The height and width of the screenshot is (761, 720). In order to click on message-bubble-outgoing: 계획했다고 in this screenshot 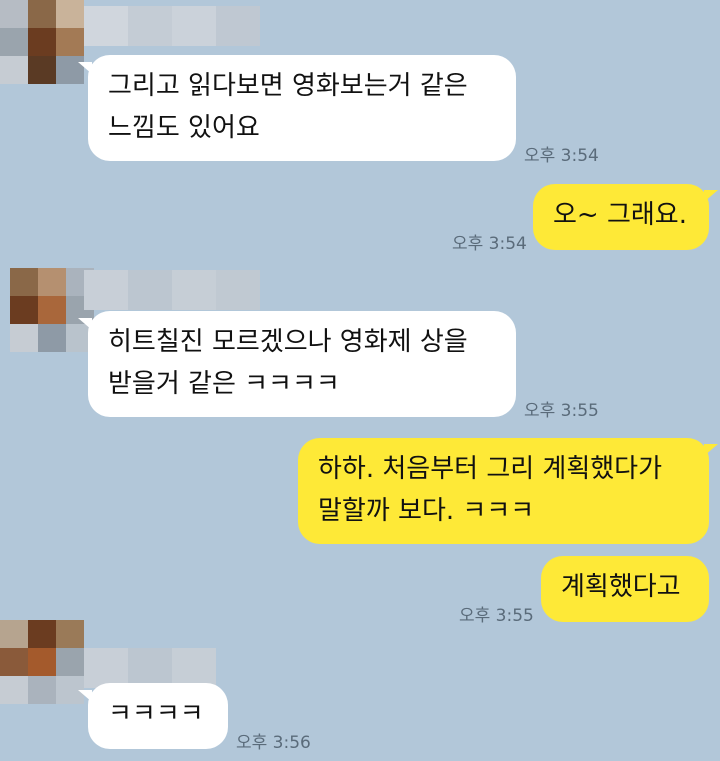, I will do `click(625, 589)`.